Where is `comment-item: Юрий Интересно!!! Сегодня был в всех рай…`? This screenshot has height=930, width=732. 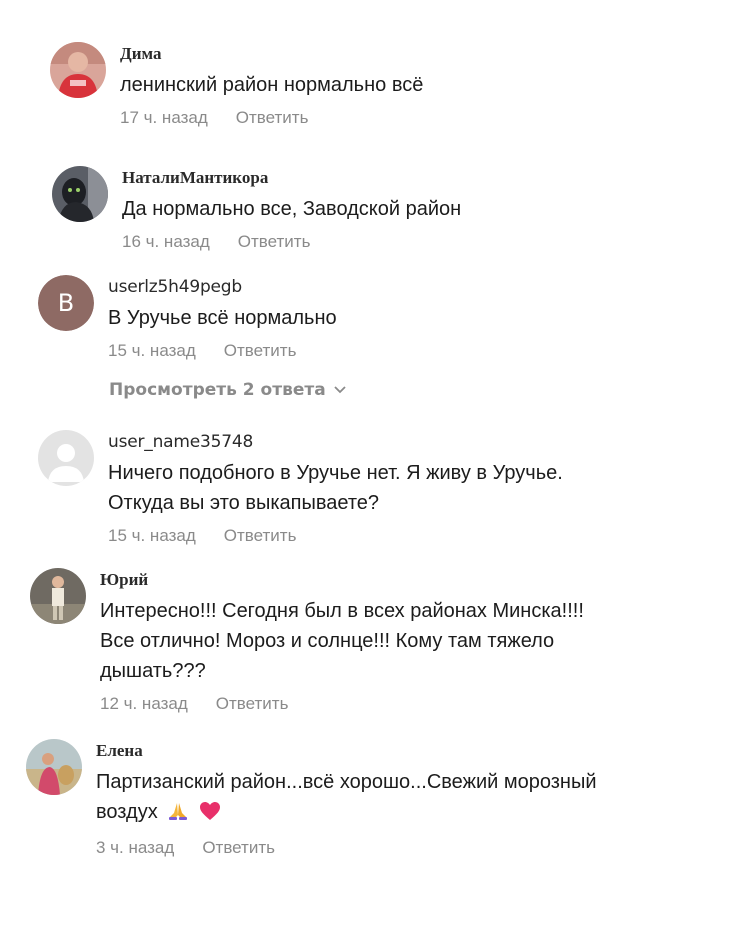 comment-item: Юрий Интересно!!! Сегодня был в всех рай… is located at coordinates (325, 641).